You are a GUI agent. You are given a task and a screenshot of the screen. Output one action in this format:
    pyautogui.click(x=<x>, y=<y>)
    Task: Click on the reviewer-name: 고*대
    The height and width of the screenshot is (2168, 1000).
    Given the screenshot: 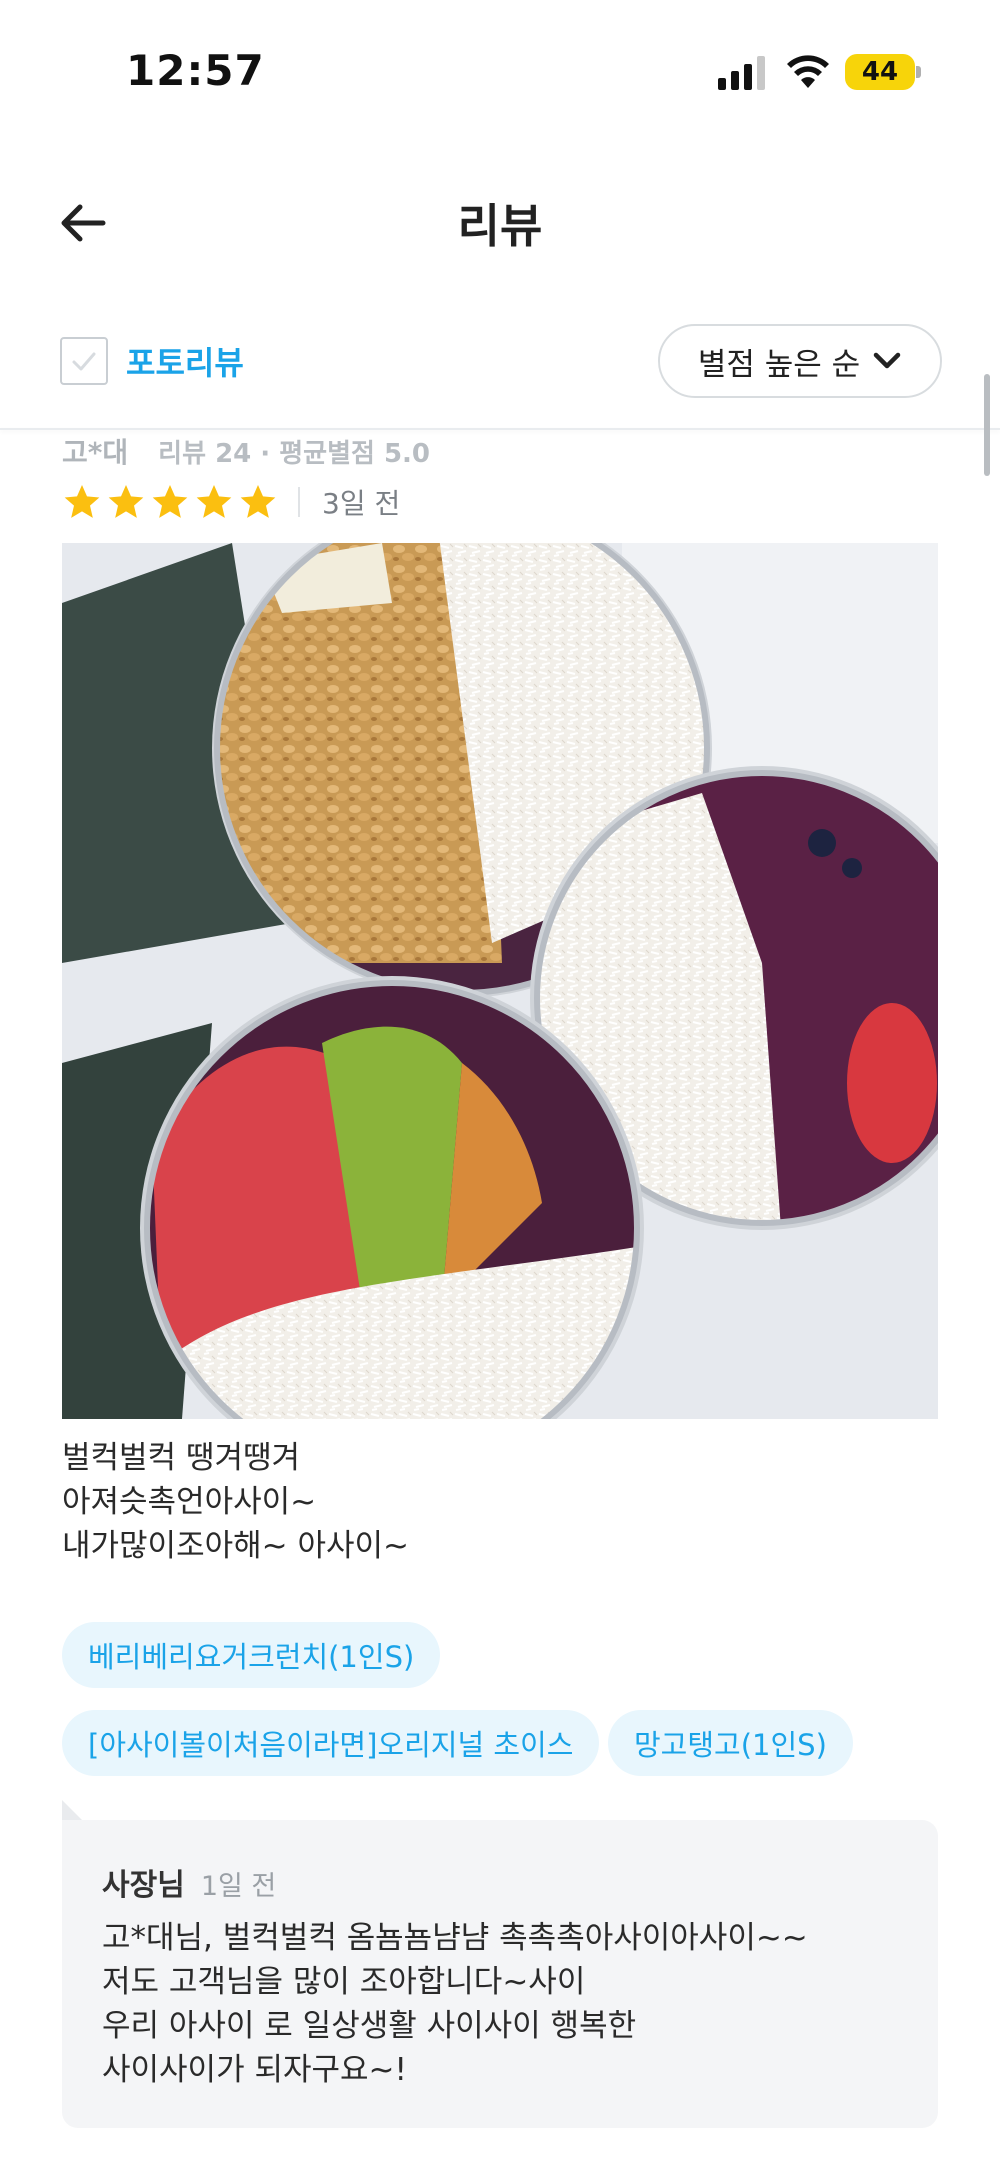 What is the action you would take?
    pyautogui.click(x=95, y=452)
    